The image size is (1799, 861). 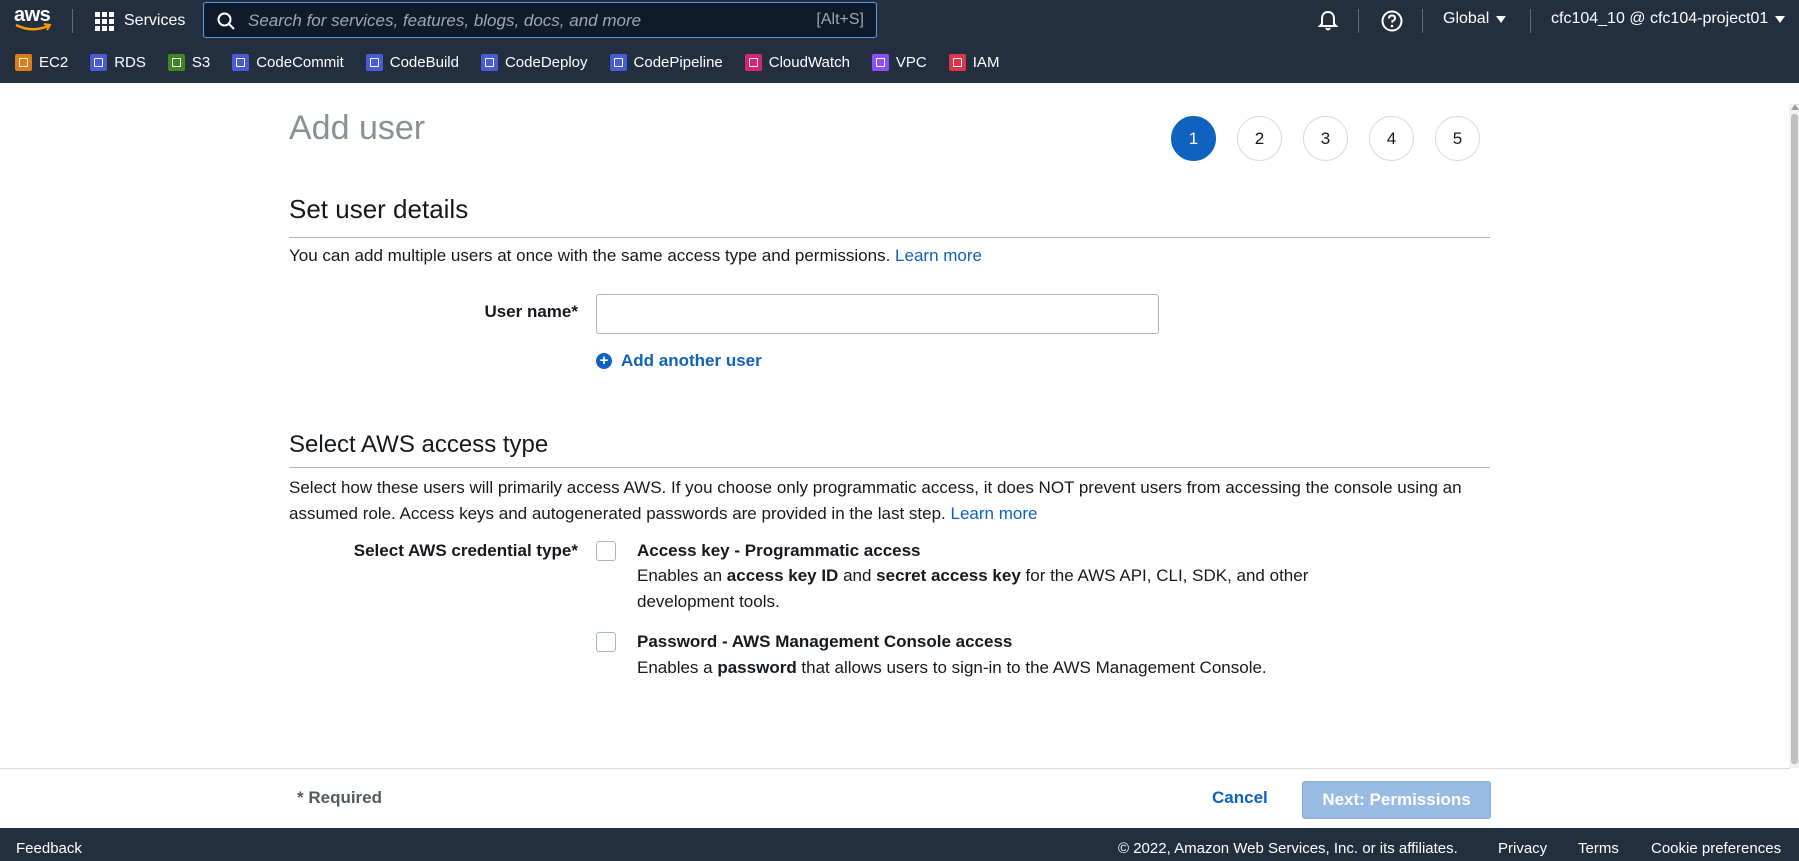 I want to click on desc-text: and, so click(x=857, y=575).